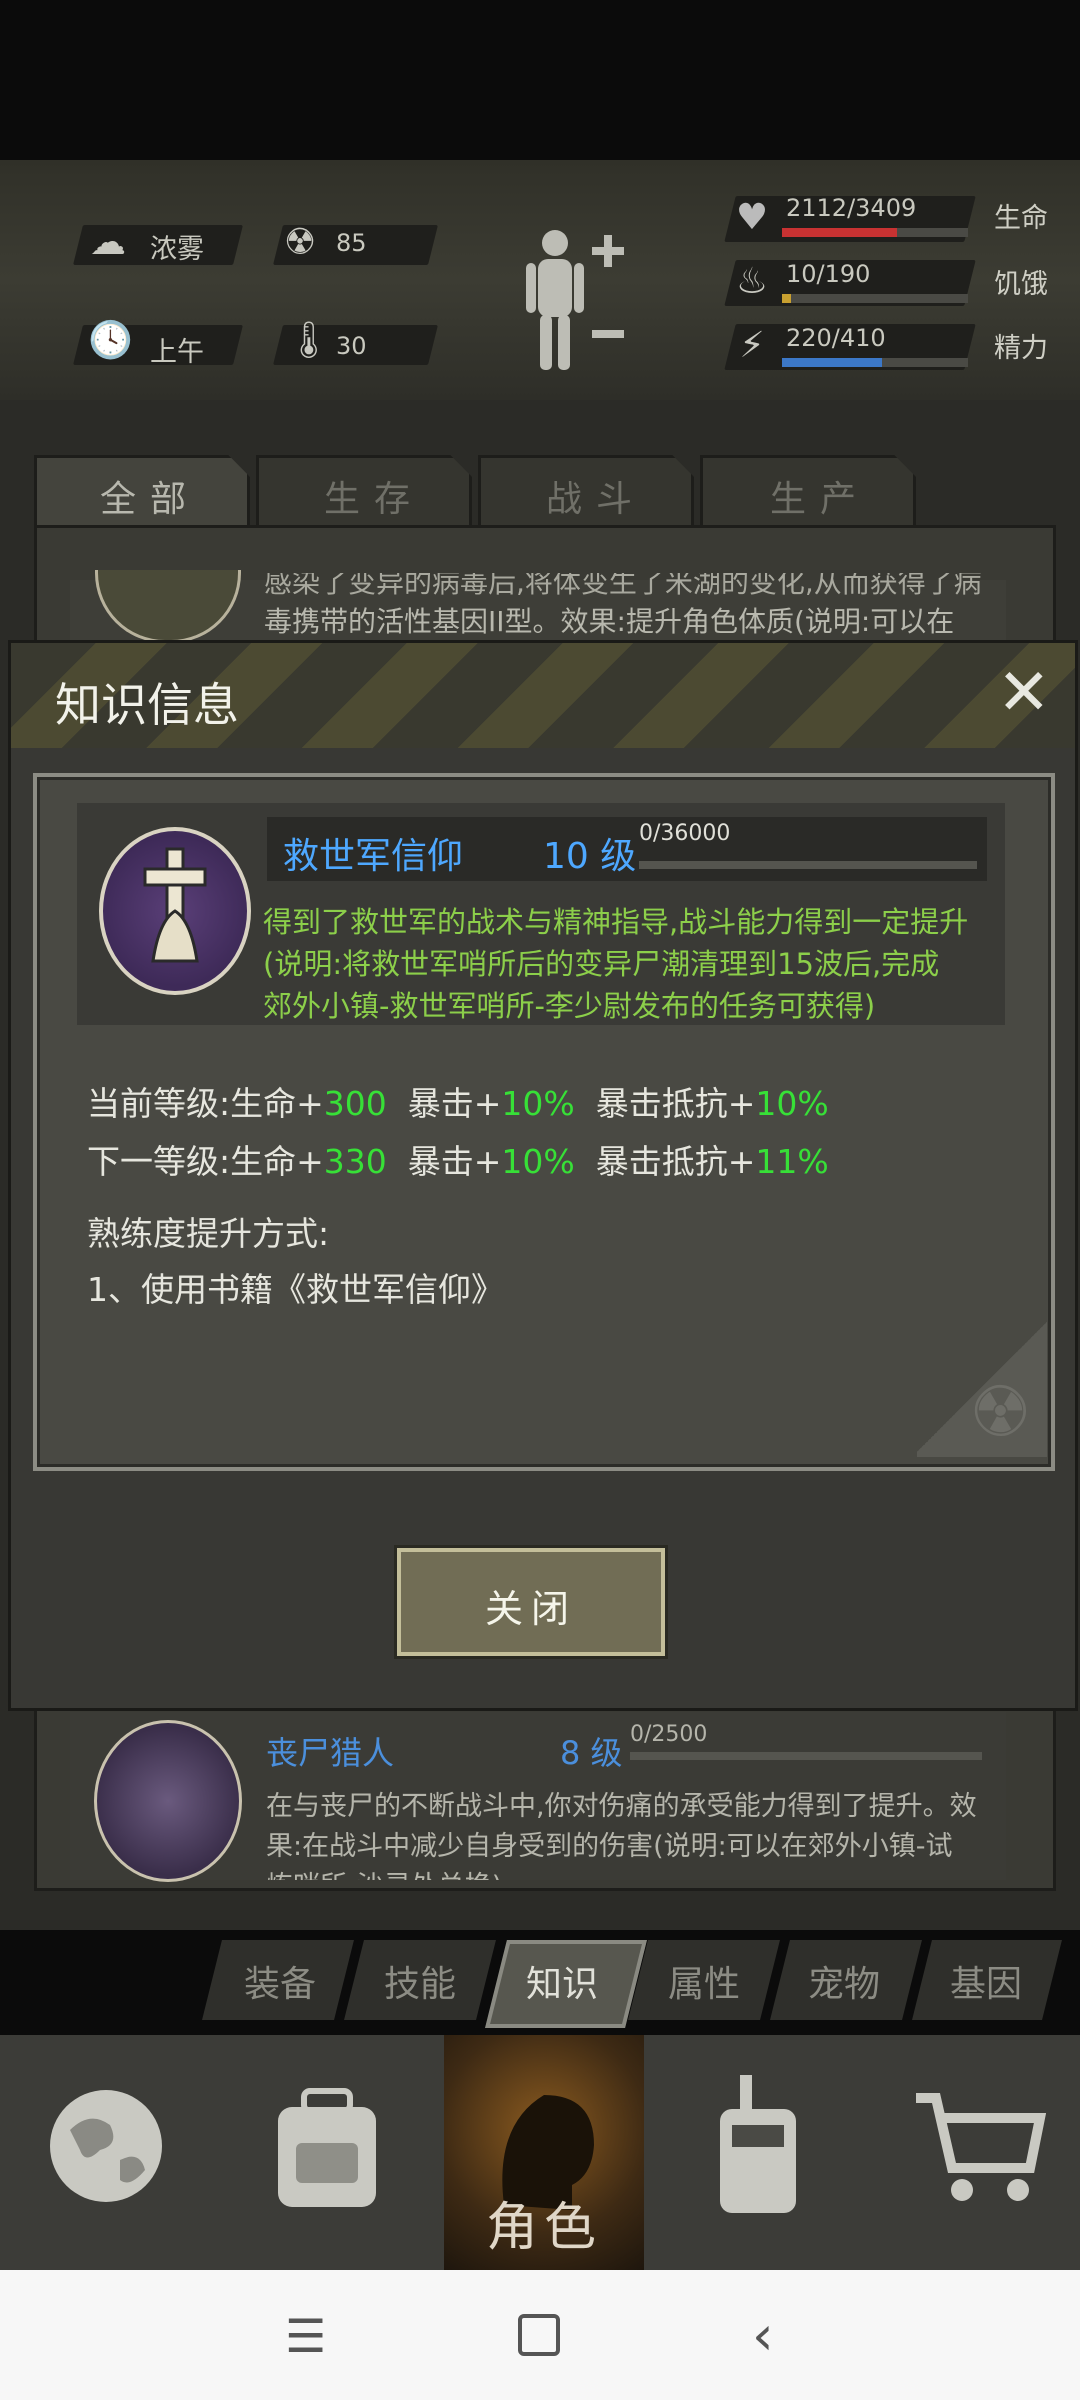  Describe the element at coordinates (832, 362) in the screenshot. I see `energy-bar-fill` at that location.